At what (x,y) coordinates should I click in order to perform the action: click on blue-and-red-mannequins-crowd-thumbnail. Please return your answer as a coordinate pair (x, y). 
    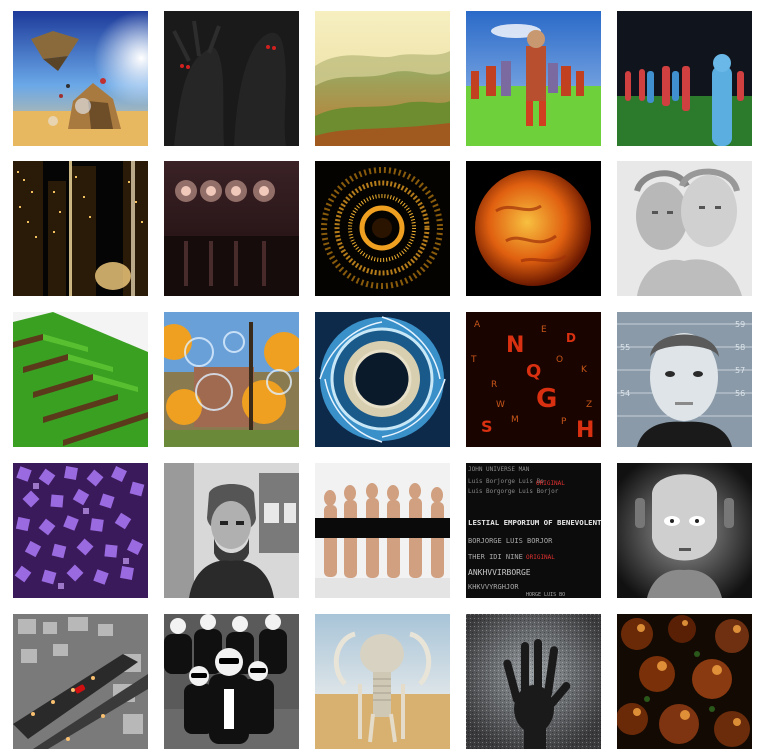
    Looking at the image, I should click on (684, 78).